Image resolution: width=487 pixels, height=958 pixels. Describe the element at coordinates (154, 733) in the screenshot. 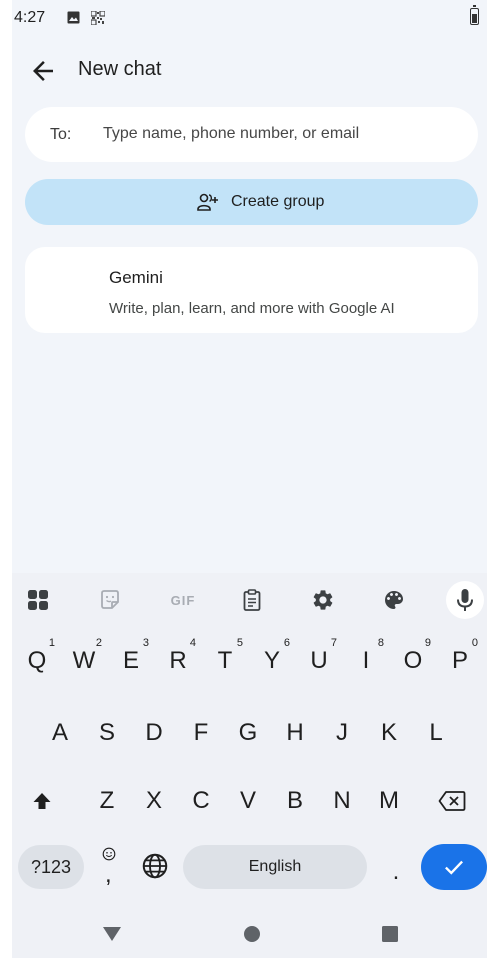

I see `key-d: D` at that location.